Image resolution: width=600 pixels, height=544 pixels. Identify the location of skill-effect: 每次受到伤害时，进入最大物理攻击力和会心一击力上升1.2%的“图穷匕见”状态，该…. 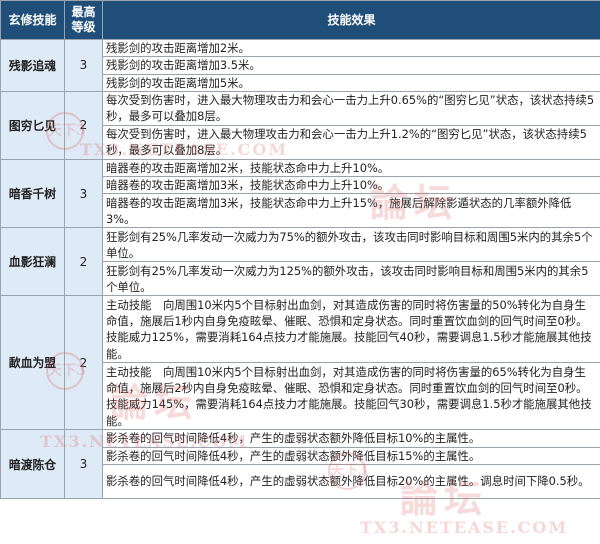
(351, 142).